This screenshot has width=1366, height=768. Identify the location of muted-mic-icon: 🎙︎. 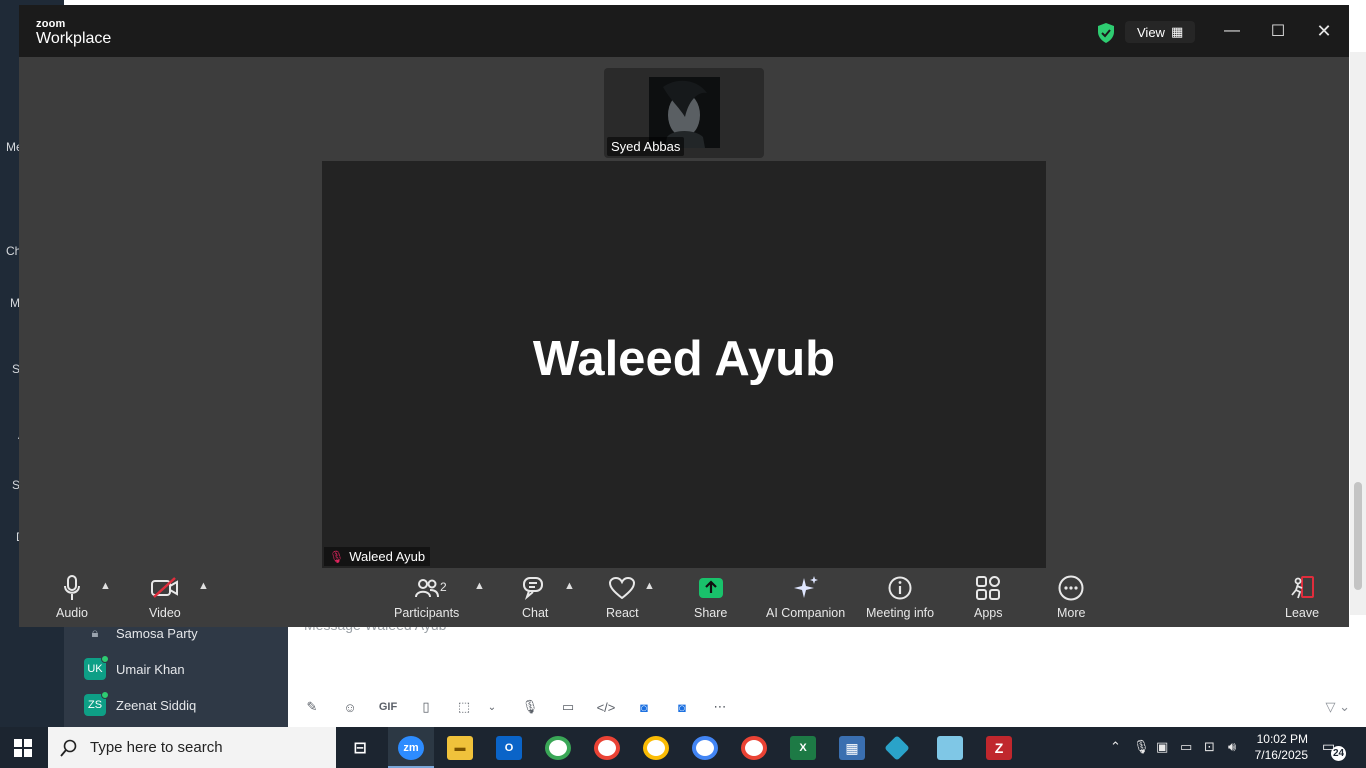
(337, 556).